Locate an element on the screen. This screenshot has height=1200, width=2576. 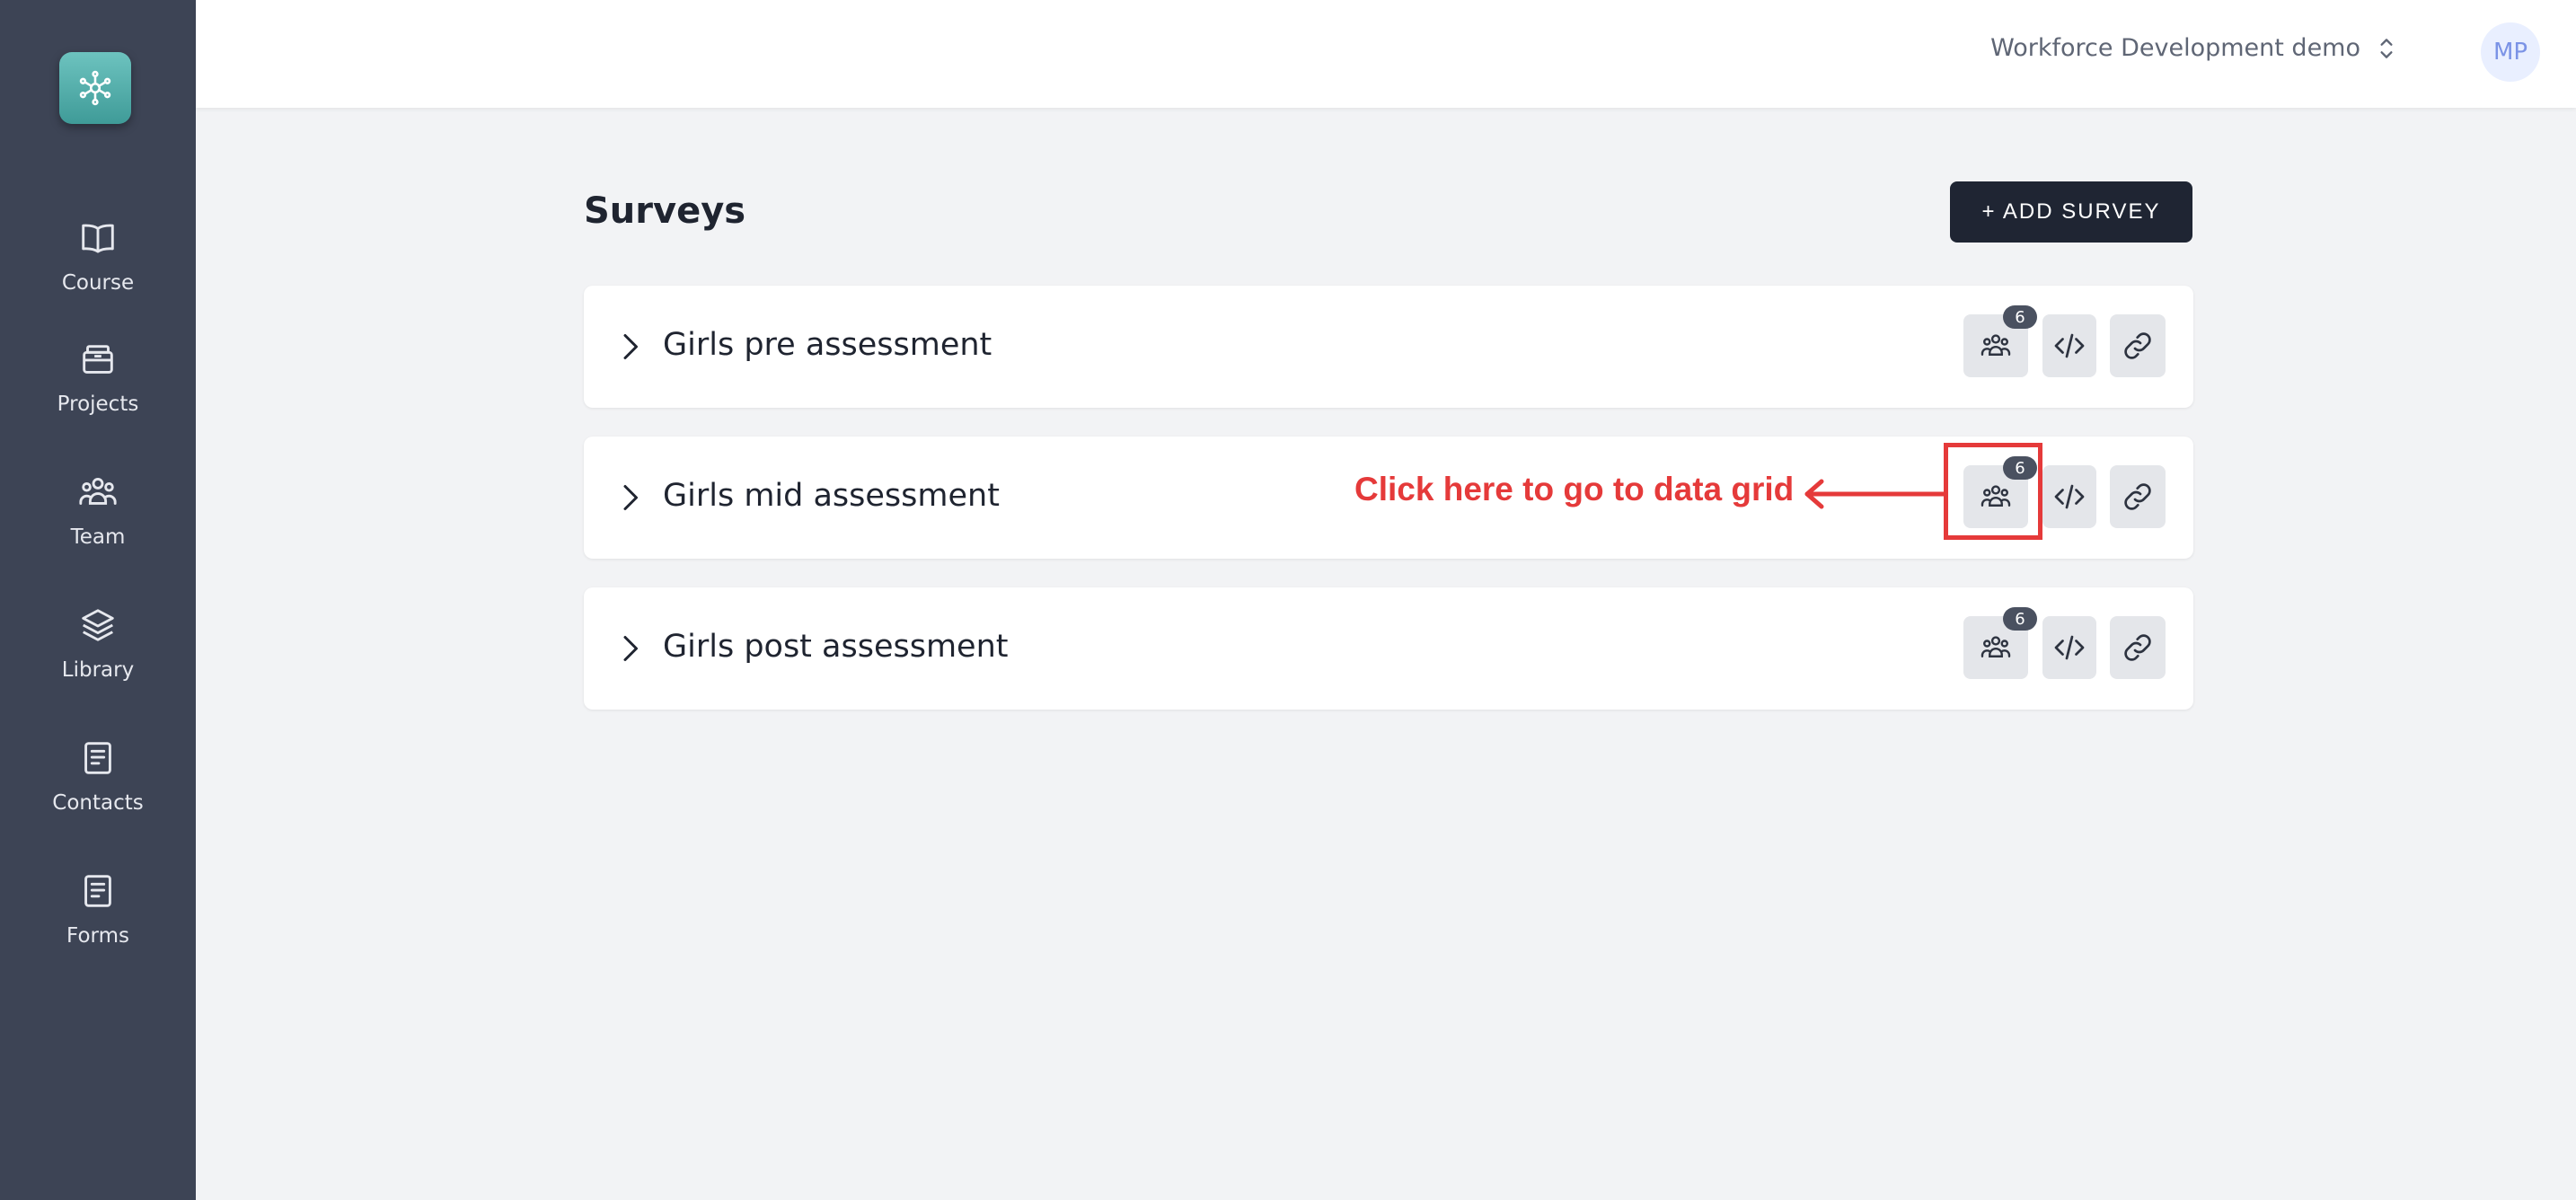
sidebar-item-team: Team is located at coordinates (98, 510).